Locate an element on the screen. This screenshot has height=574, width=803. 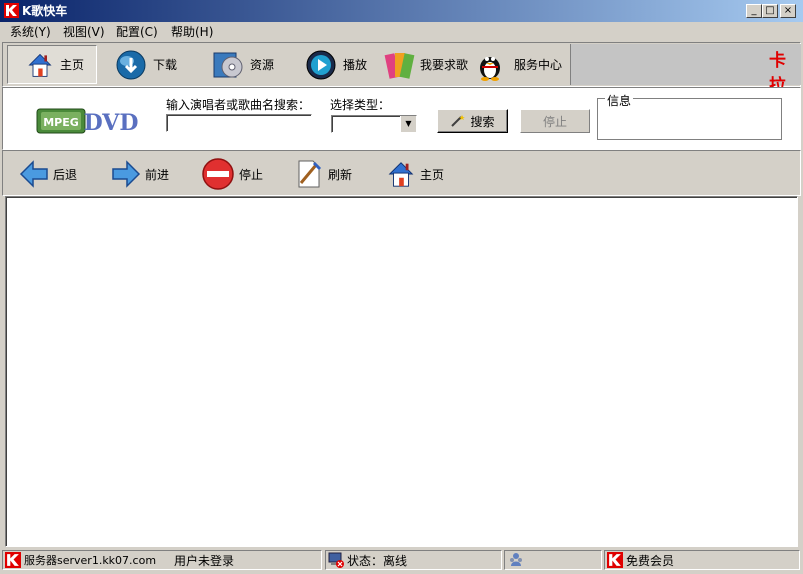
stop-button: 停止 is located at coordinates (232, 174).